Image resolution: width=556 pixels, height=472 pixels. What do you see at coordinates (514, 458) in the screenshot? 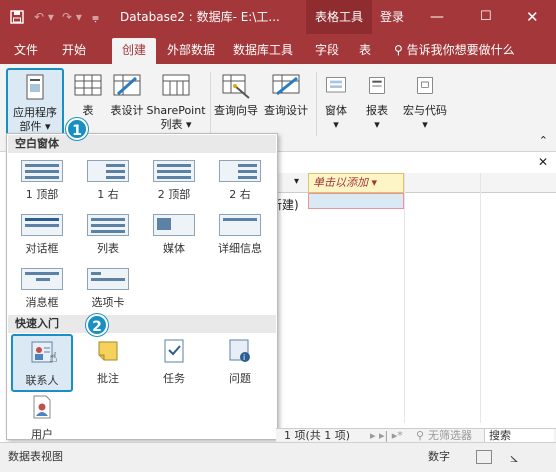
I see `design-view-icon: ⦣` at bounding box center [514, 458].